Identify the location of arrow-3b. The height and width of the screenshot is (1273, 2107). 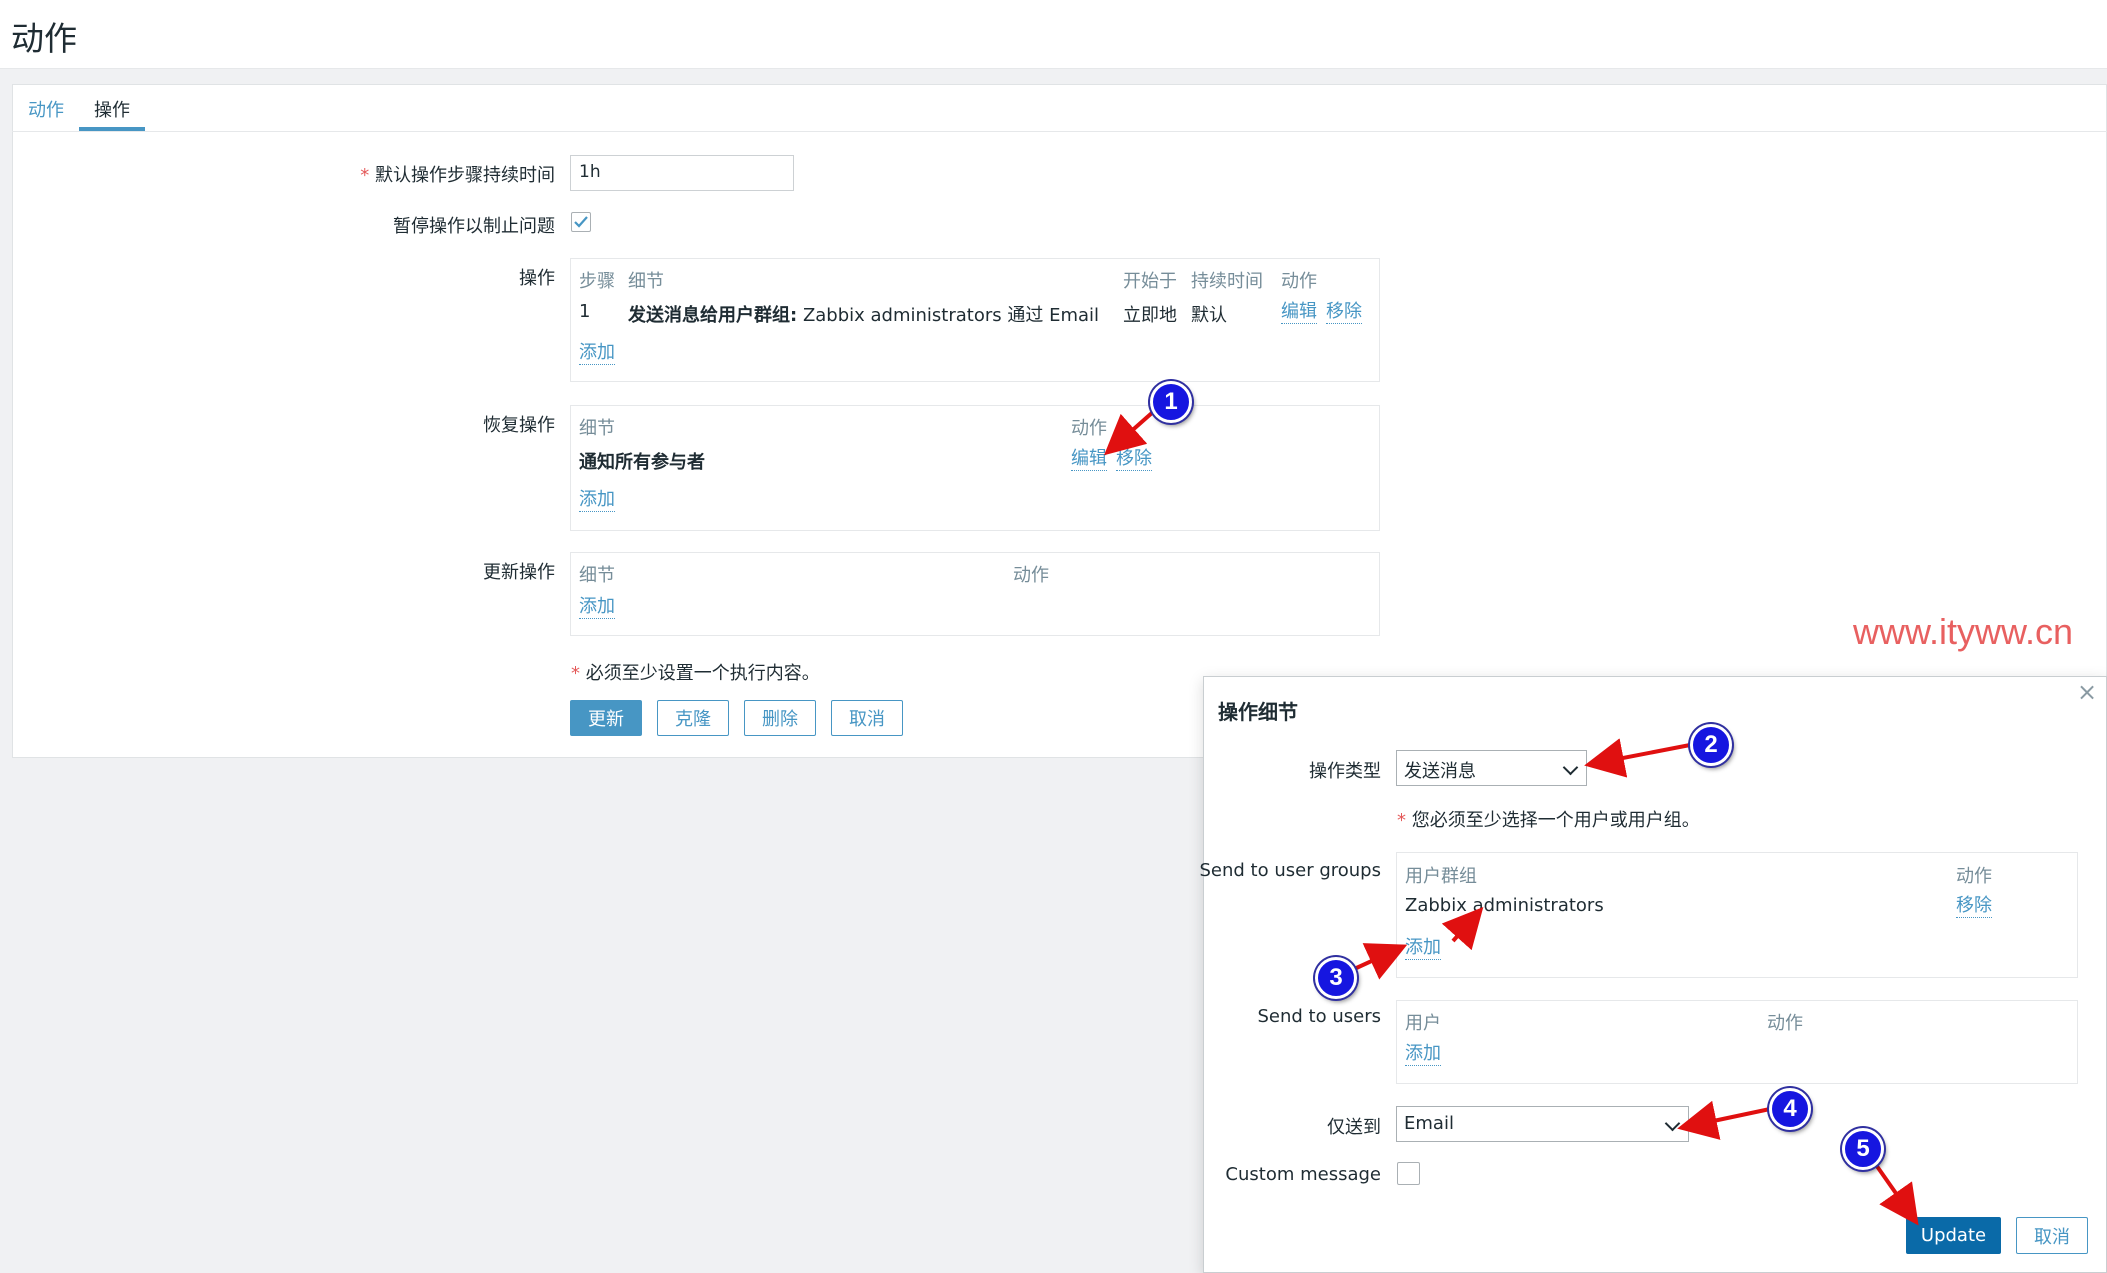
(1462, 929).